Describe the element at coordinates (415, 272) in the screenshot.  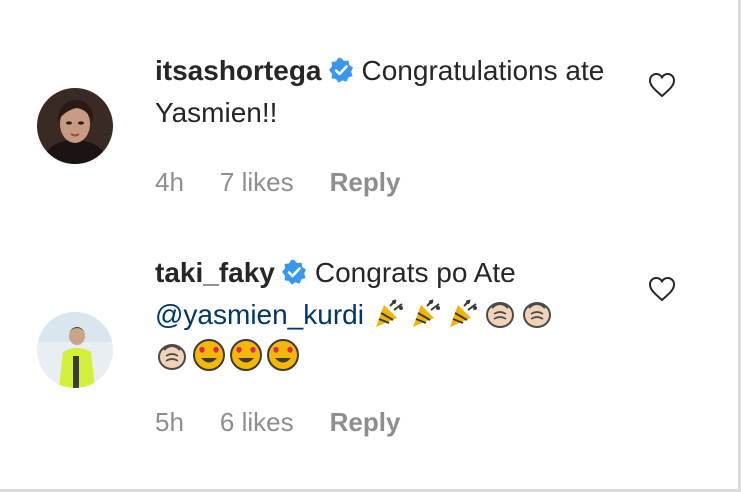
I see `comment-body: Congrats po Ate` at that location.